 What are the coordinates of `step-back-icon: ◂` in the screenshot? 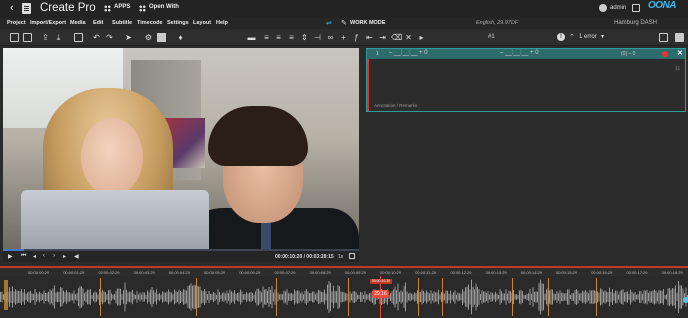 It's located at (34, 256).